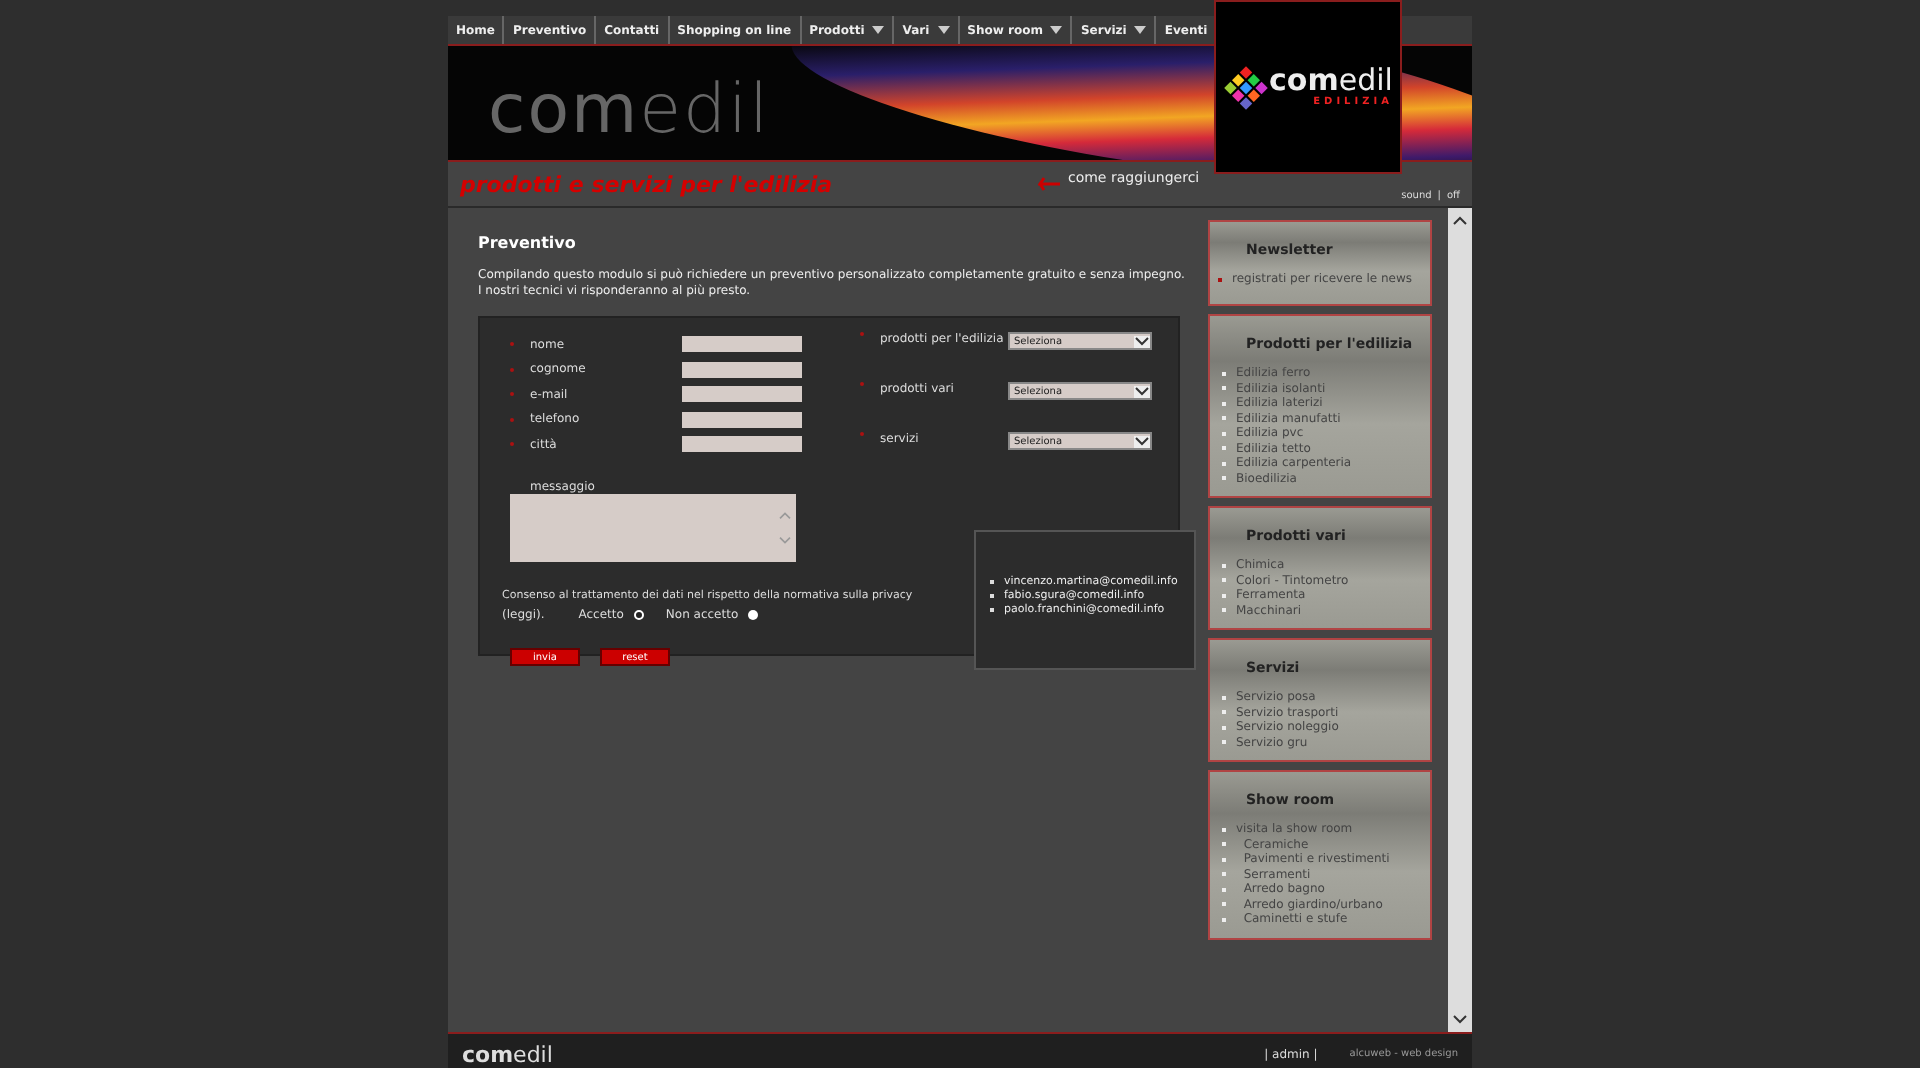 The image size is (1920, 1068). Describe the element at coordinates (646, 184) in the screenshot. I see `page-title: prodotti e servizi per l'edilizia` at that location.